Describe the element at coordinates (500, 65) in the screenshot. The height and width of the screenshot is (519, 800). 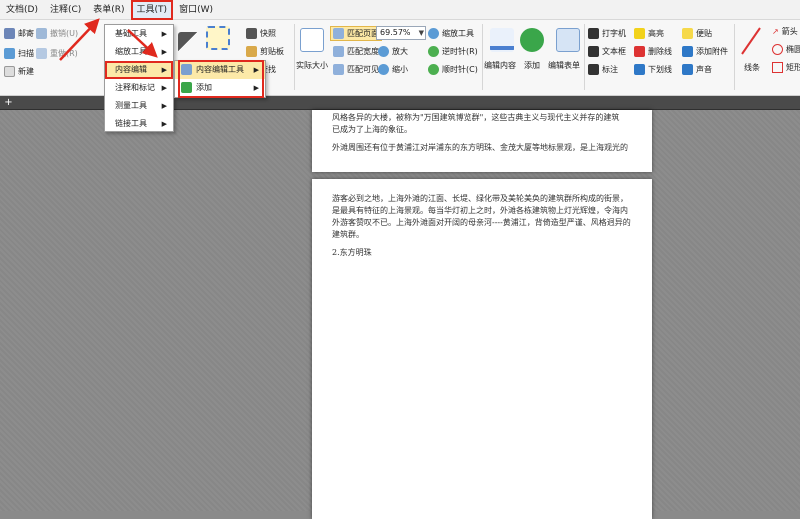
I see `edit-content-button: 编辑内容` at that location.